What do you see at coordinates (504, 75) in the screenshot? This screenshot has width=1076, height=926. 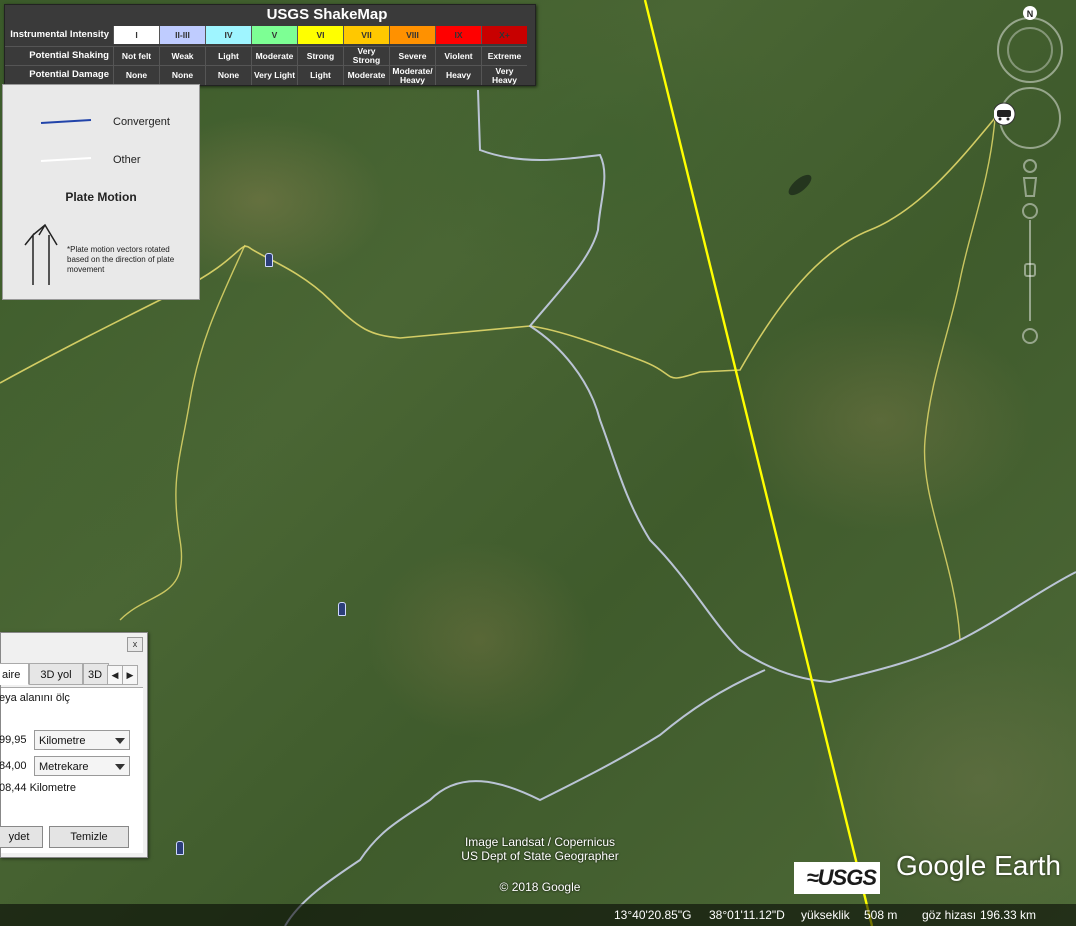 I see `damage-cell: Very Heavy` at bounding box center [504, 75].